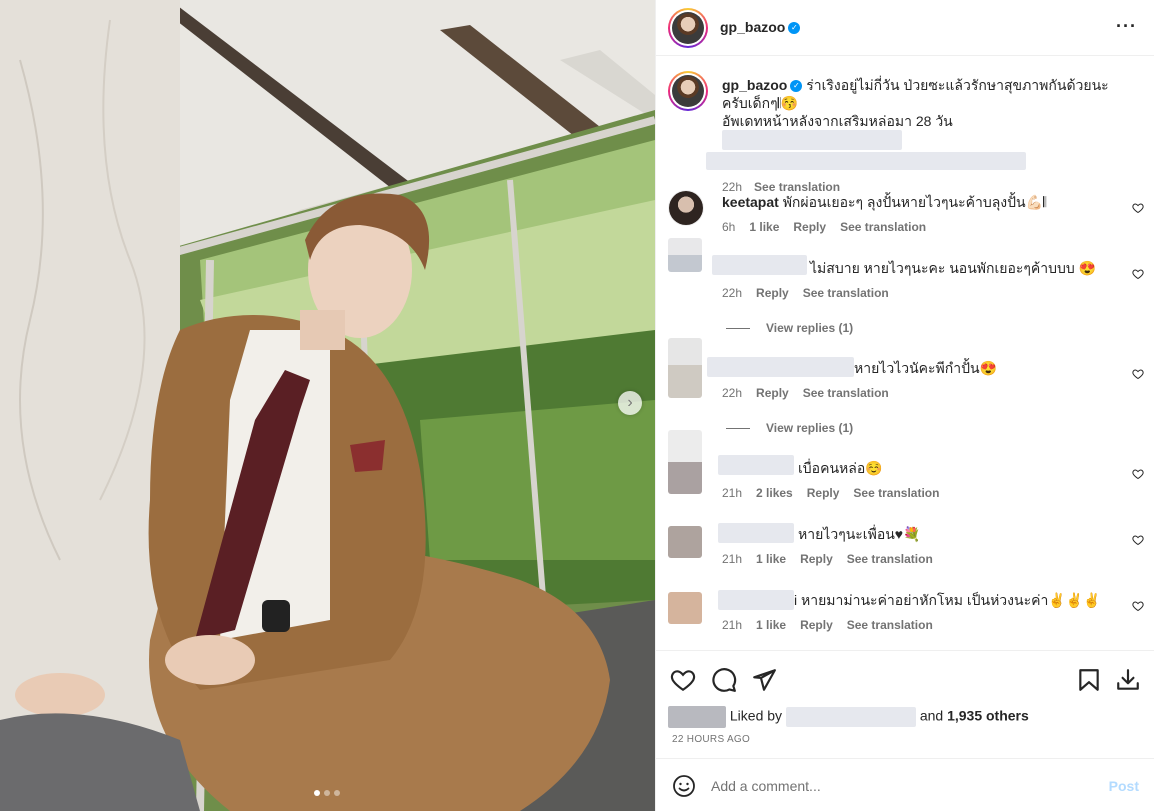 The image size is (1154, 811). I want to click on comment-body: หายไวไวนัคะพีกำปั้น😍, so click(925, 368).